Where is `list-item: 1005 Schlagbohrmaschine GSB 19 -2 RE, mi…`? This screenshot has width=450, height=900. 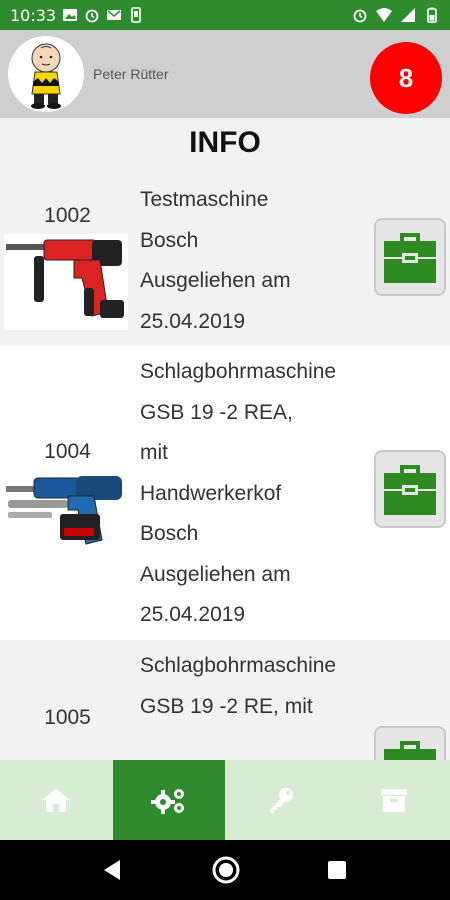
list-item: 1005 Schlagbohrmaschine GSB 19 -2 RE, mi… is located at coordinates (225, 700).